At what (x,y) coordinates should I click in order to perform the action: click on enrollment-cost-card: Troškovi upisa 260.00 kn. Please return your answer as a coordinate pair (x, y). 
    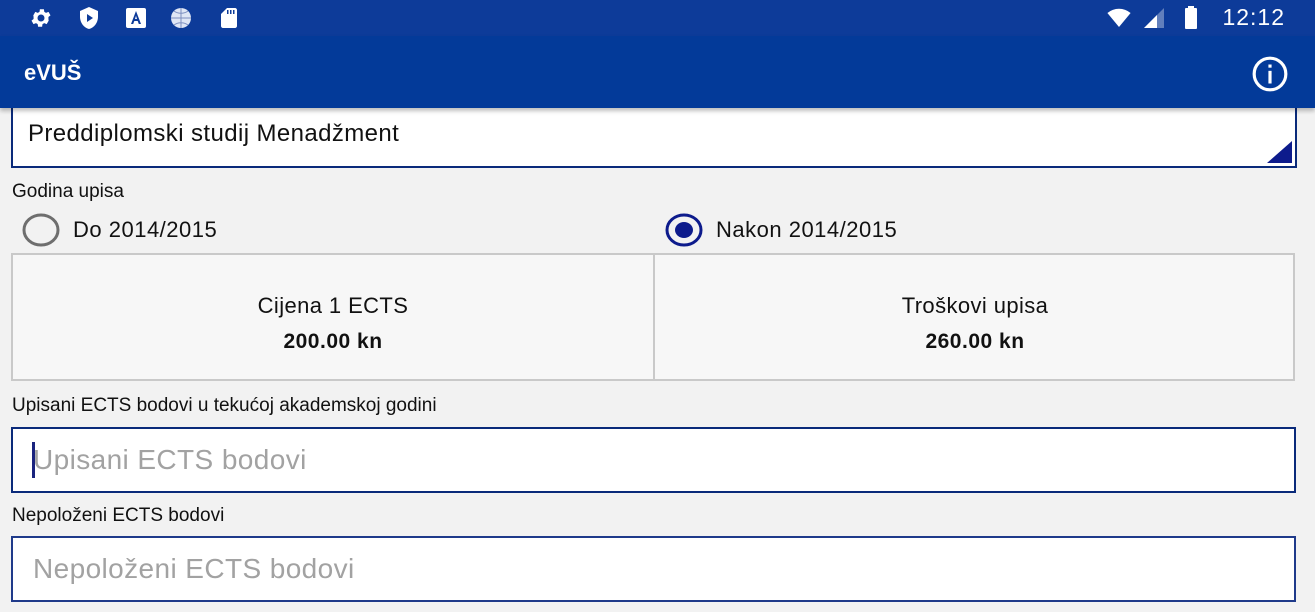
    Looking at the image, I should click on (975, 317).